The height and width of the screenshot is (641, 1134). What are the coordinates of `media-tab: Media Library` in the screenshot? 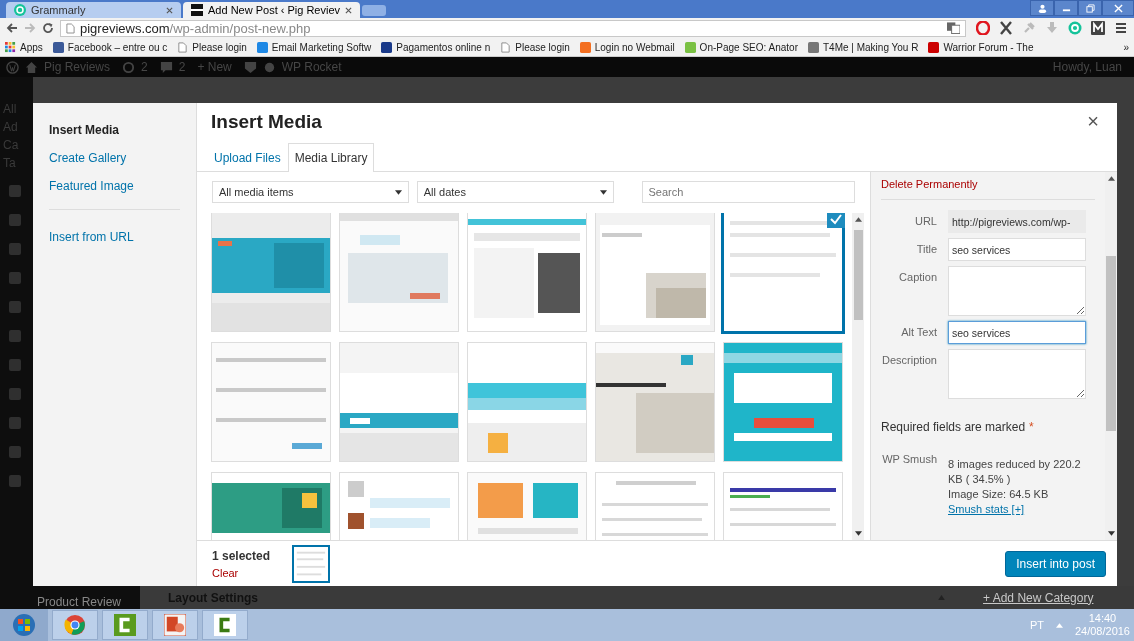 It's located at (331, 157).